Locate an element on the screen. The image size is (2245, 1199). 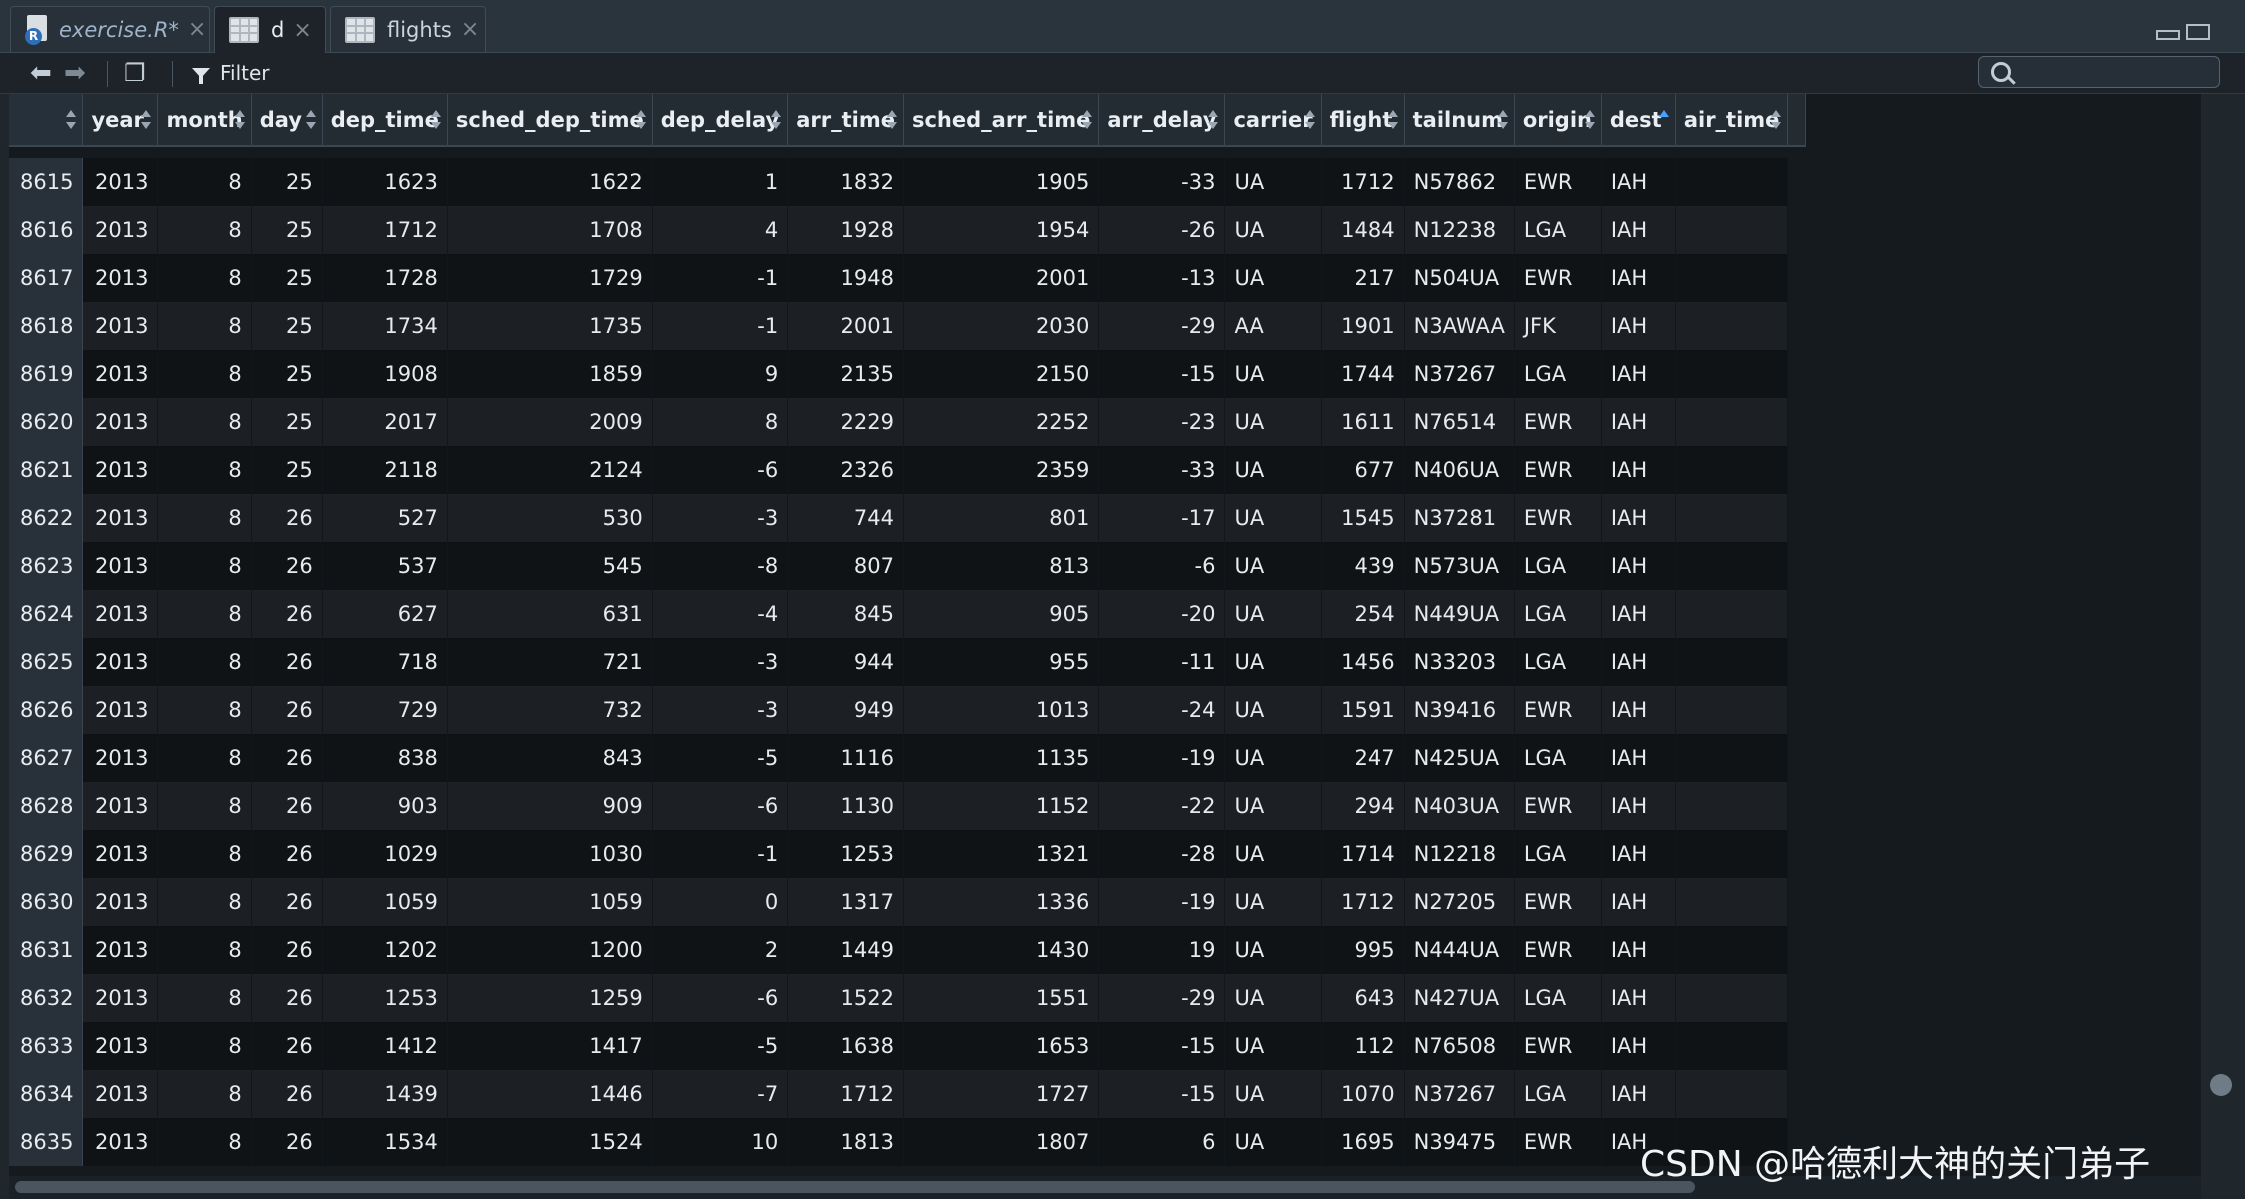
cell-flight: 1484 is located at coordinates (1363, 230).